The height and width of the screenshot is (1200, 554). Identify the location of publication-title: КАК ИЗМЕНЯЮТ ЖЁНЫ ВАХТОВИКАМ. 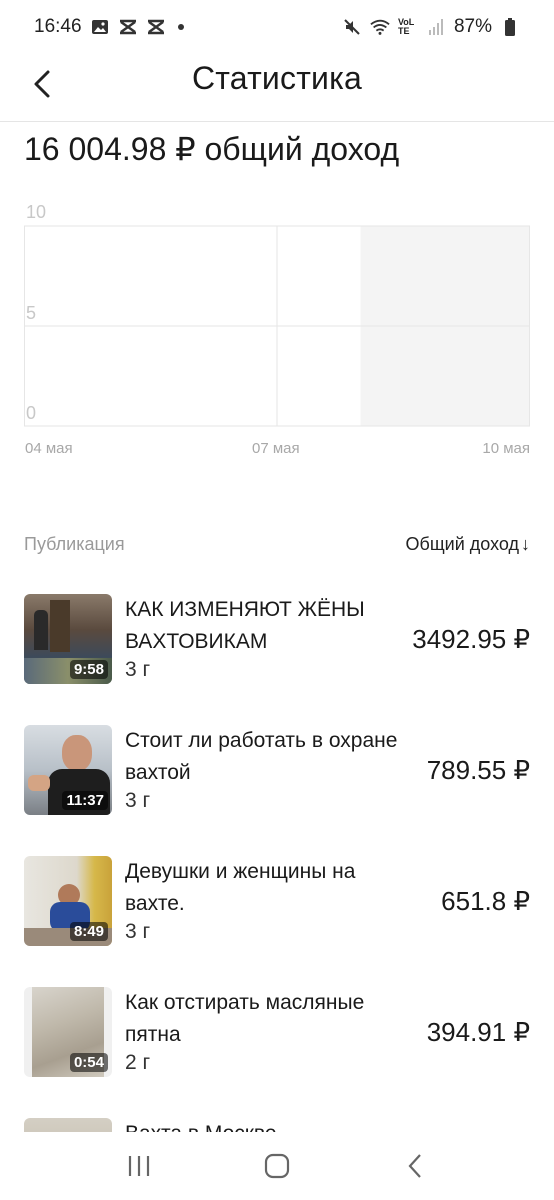
(245, 625).